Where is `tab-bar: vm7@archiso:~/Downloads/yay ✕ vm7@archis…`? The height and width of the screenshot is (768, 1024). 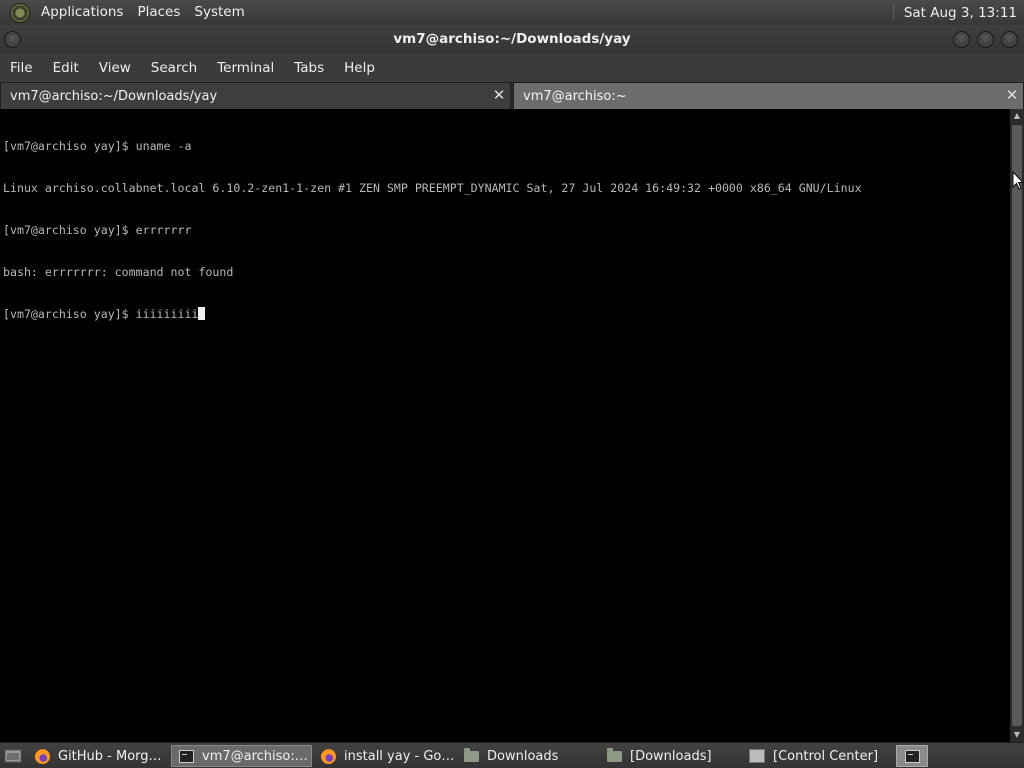 tab-bar: vm7@archiso:~/Downloads/yay ✕ vm7@archis… is located at coordinates (512, 95).